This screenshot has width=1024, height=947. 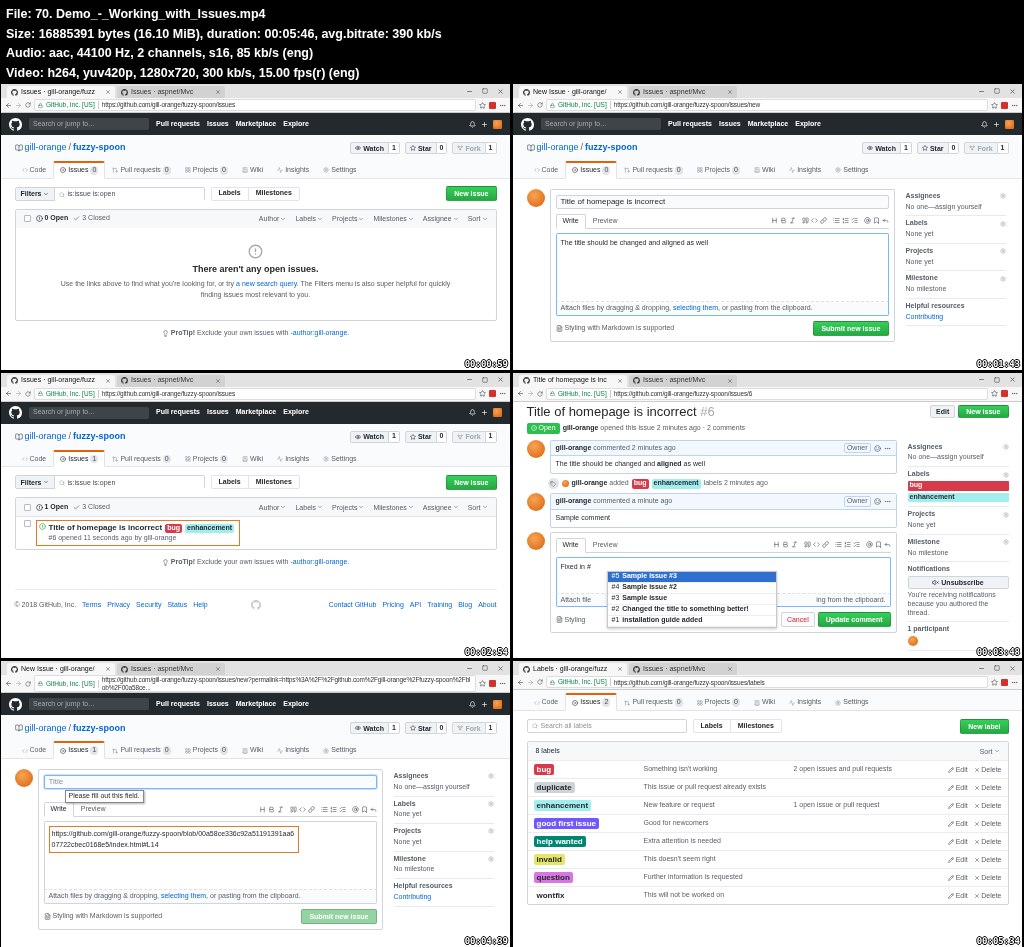 I want to click on participant-avatar, so click(x=912, y=641).